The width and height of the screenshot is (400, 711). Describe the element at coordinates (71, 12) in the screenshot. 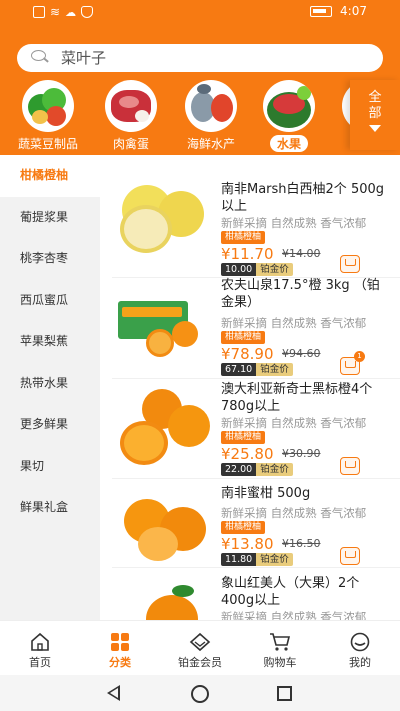

I see `cloud-icon: ☁` at that location.